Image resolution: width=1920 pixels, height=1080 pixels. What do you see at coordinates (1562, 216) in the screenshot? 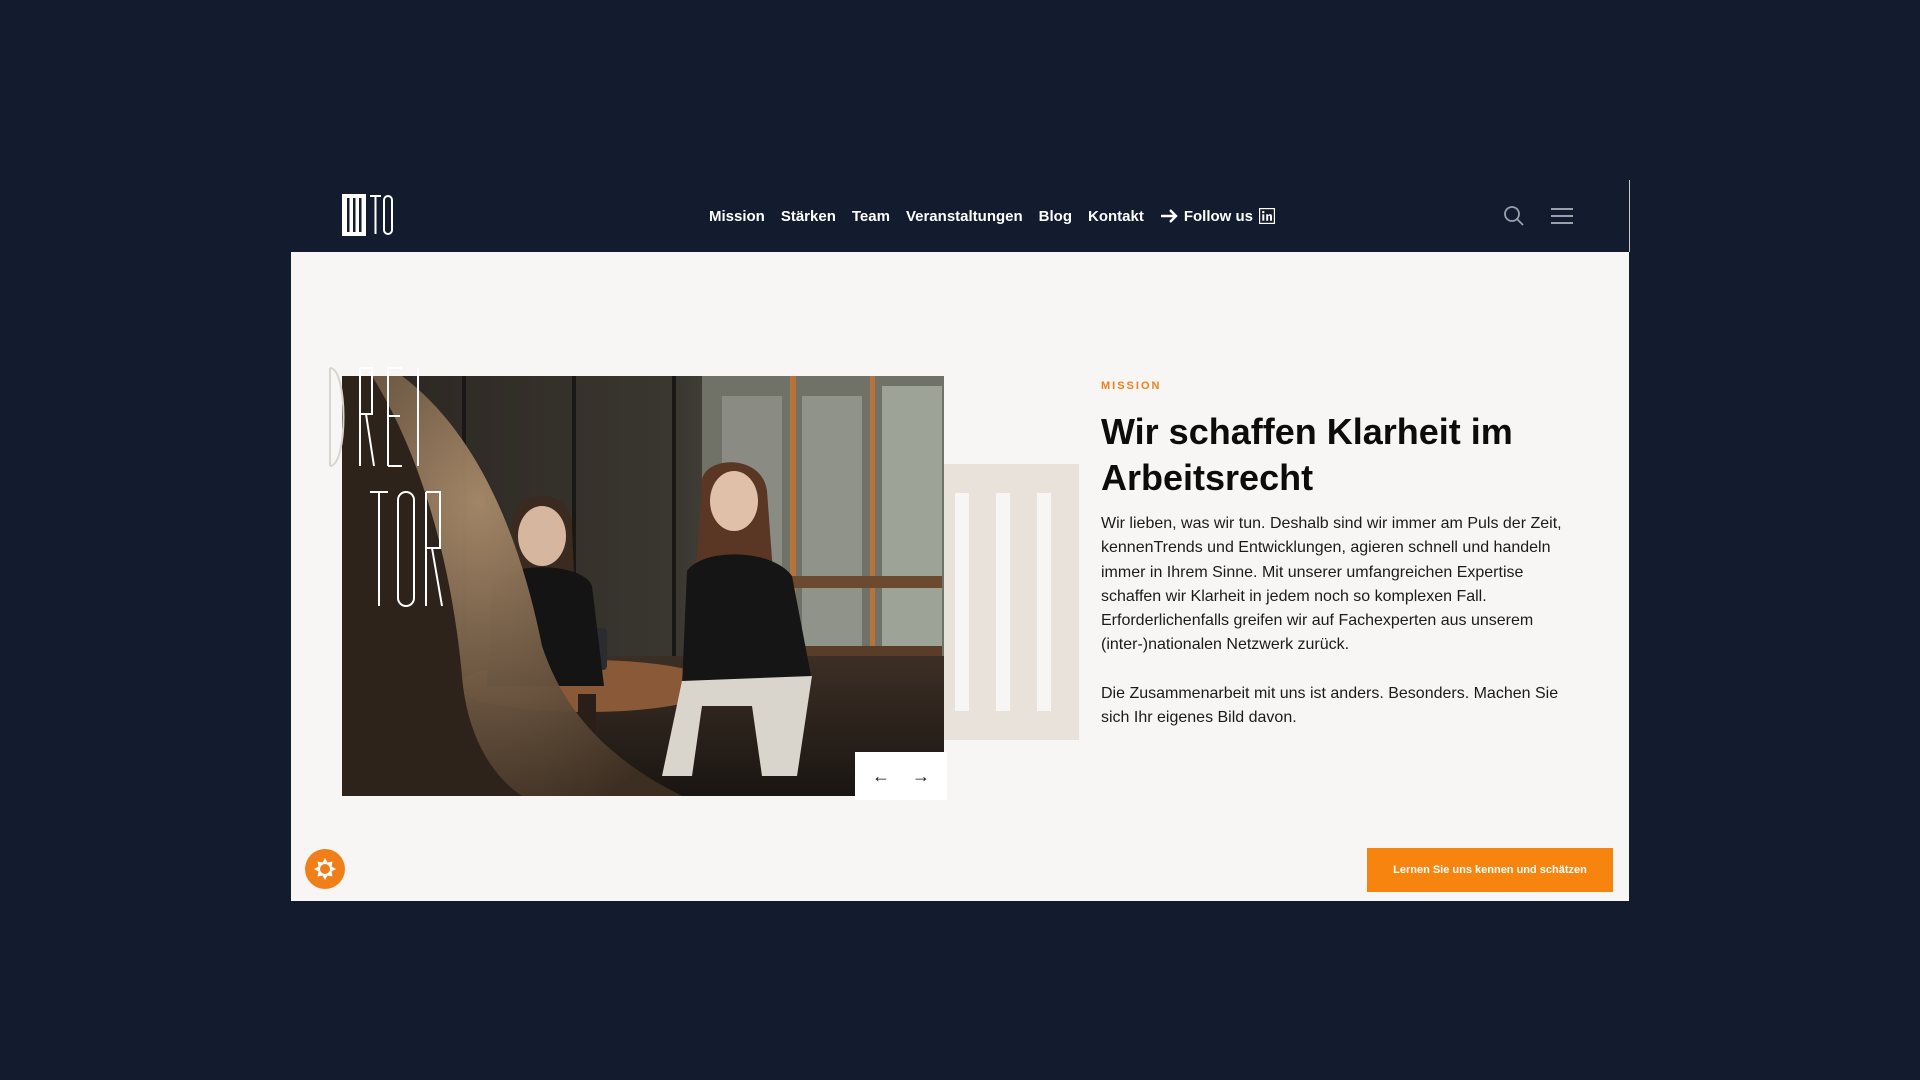
I see `hamburger-menu-icon` at bounding box center [1562, 216].